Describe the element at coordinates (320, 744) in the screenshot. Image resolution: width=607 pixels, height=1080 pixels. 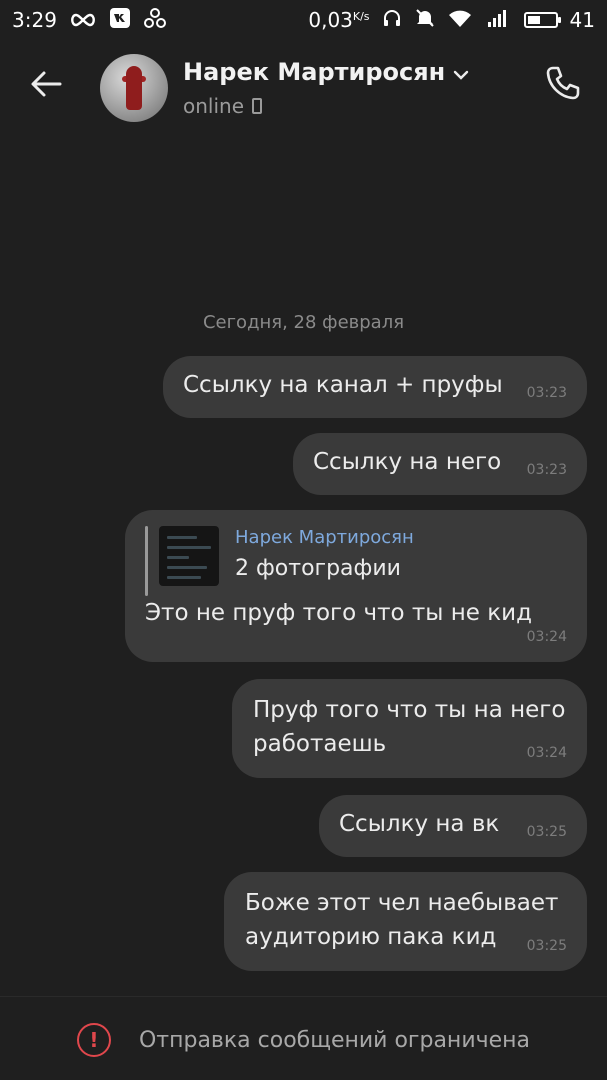
I see `message-text-line-2: работаешь` at that location.